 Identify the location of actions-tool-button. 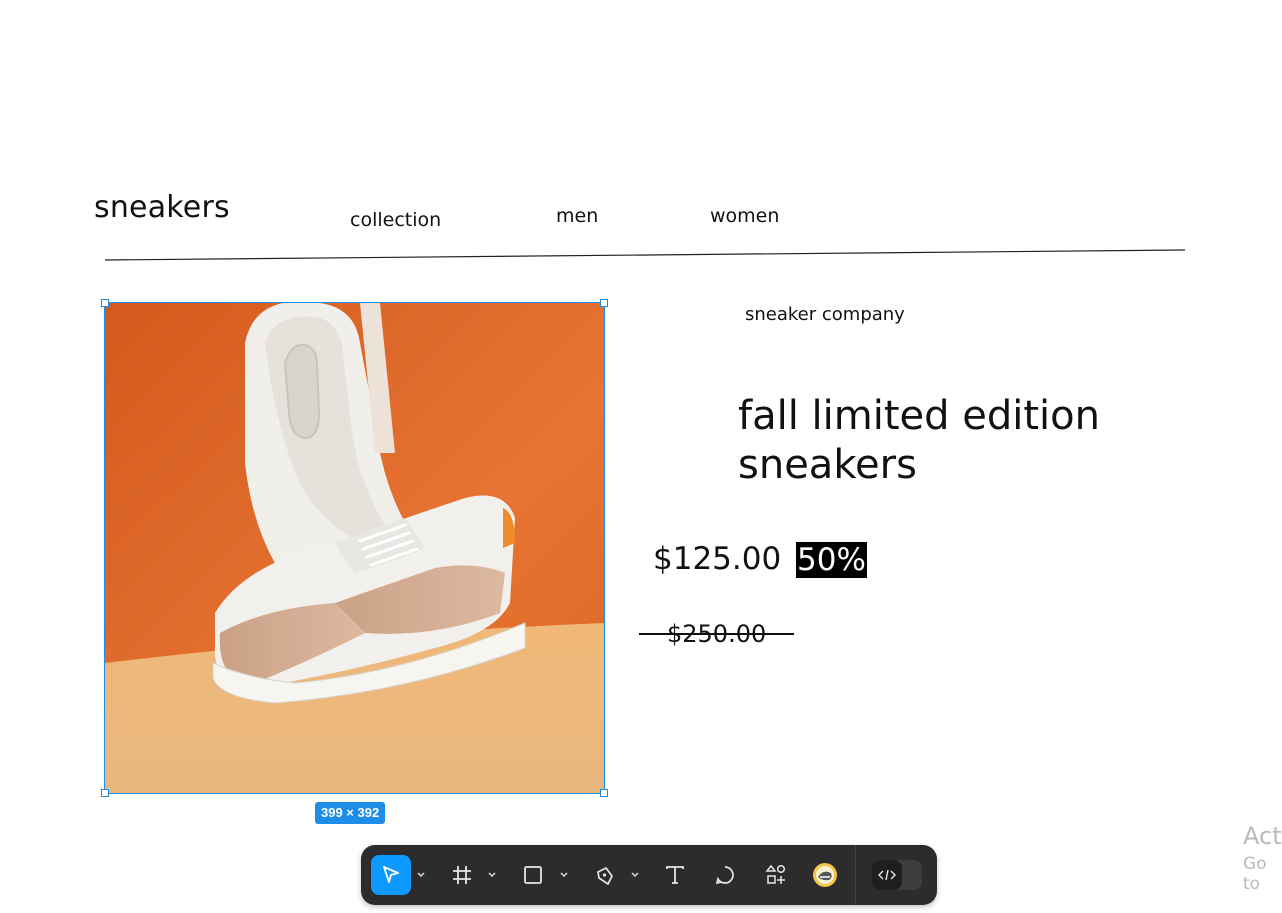
(776, 875).